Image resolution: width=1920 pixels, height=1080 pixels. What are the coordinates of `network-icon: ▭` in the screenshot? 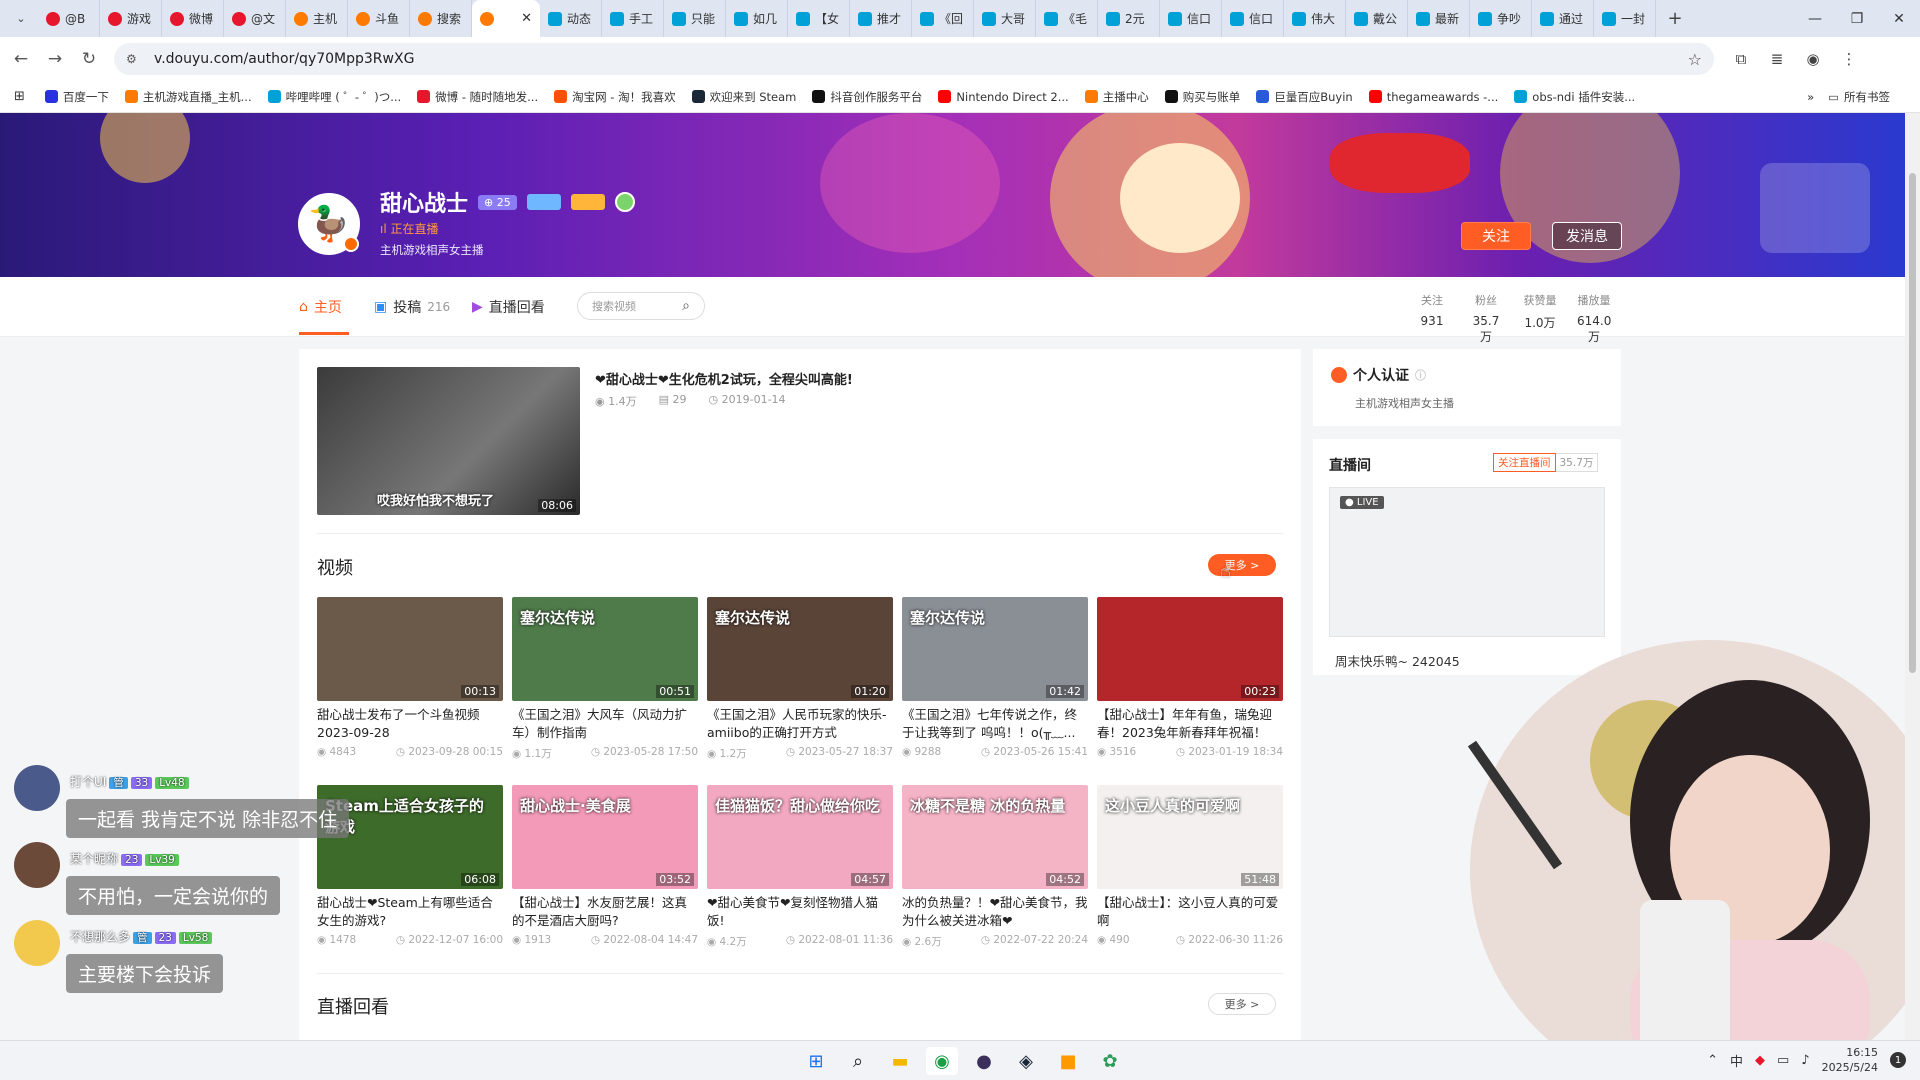 It's located at (1783, 1060).